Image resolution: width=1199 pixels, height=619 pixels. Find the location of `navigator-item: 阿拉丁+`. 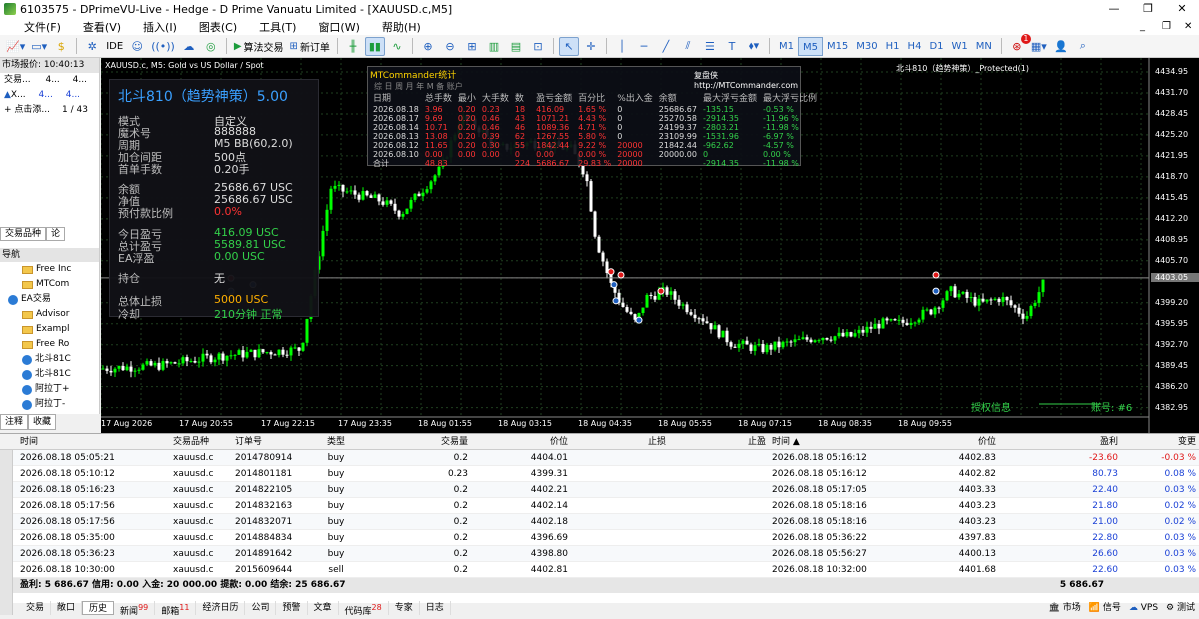

navigator-item: 阿拉丁+ is located at coordinates (49, 389).